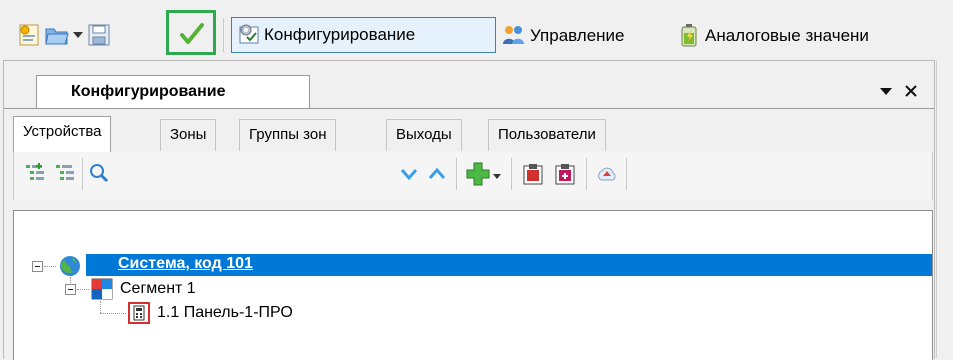 The height and width of the screenshot is (360, 953). I want to click on configuration-mode-button: Конфигурирование, so click(363, 35).